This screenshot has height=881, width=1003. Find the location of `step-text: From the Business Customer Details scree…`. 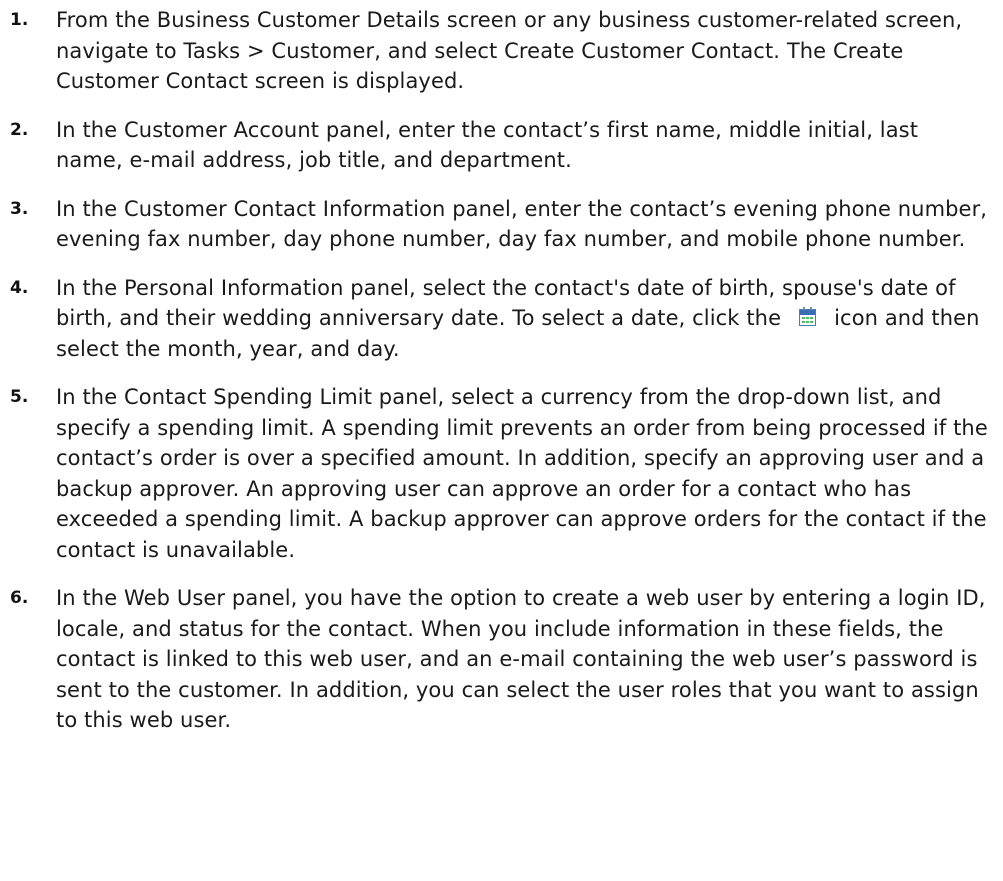

step-text: From the Business Customer Details scree… is located at coordinates (509, 50).